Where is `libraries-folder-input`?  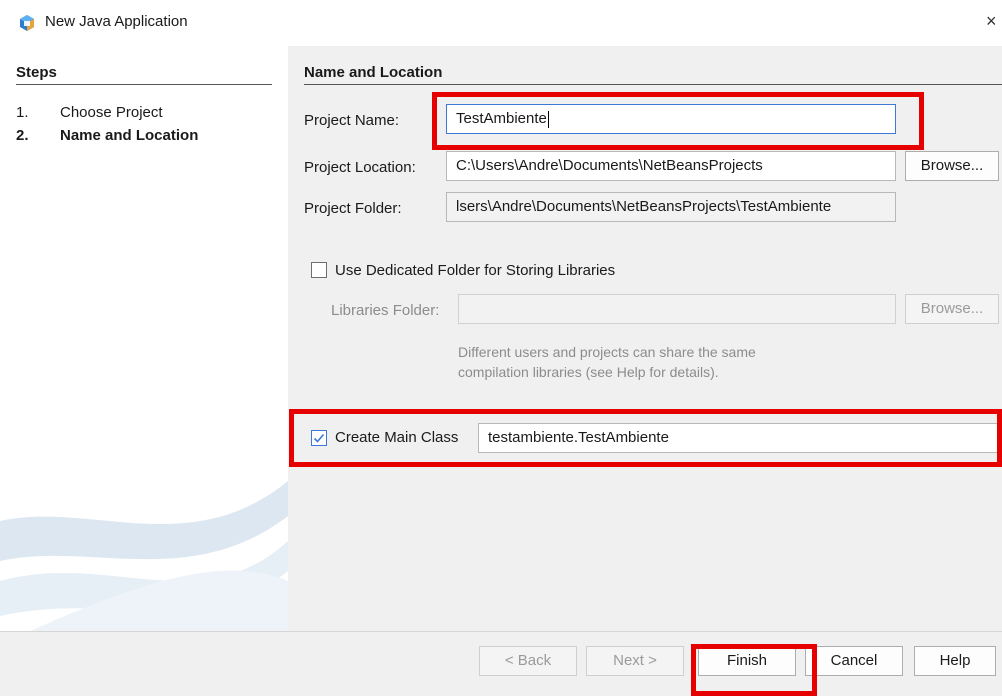
libraries-folder-input is located at coordinates (677, 309).